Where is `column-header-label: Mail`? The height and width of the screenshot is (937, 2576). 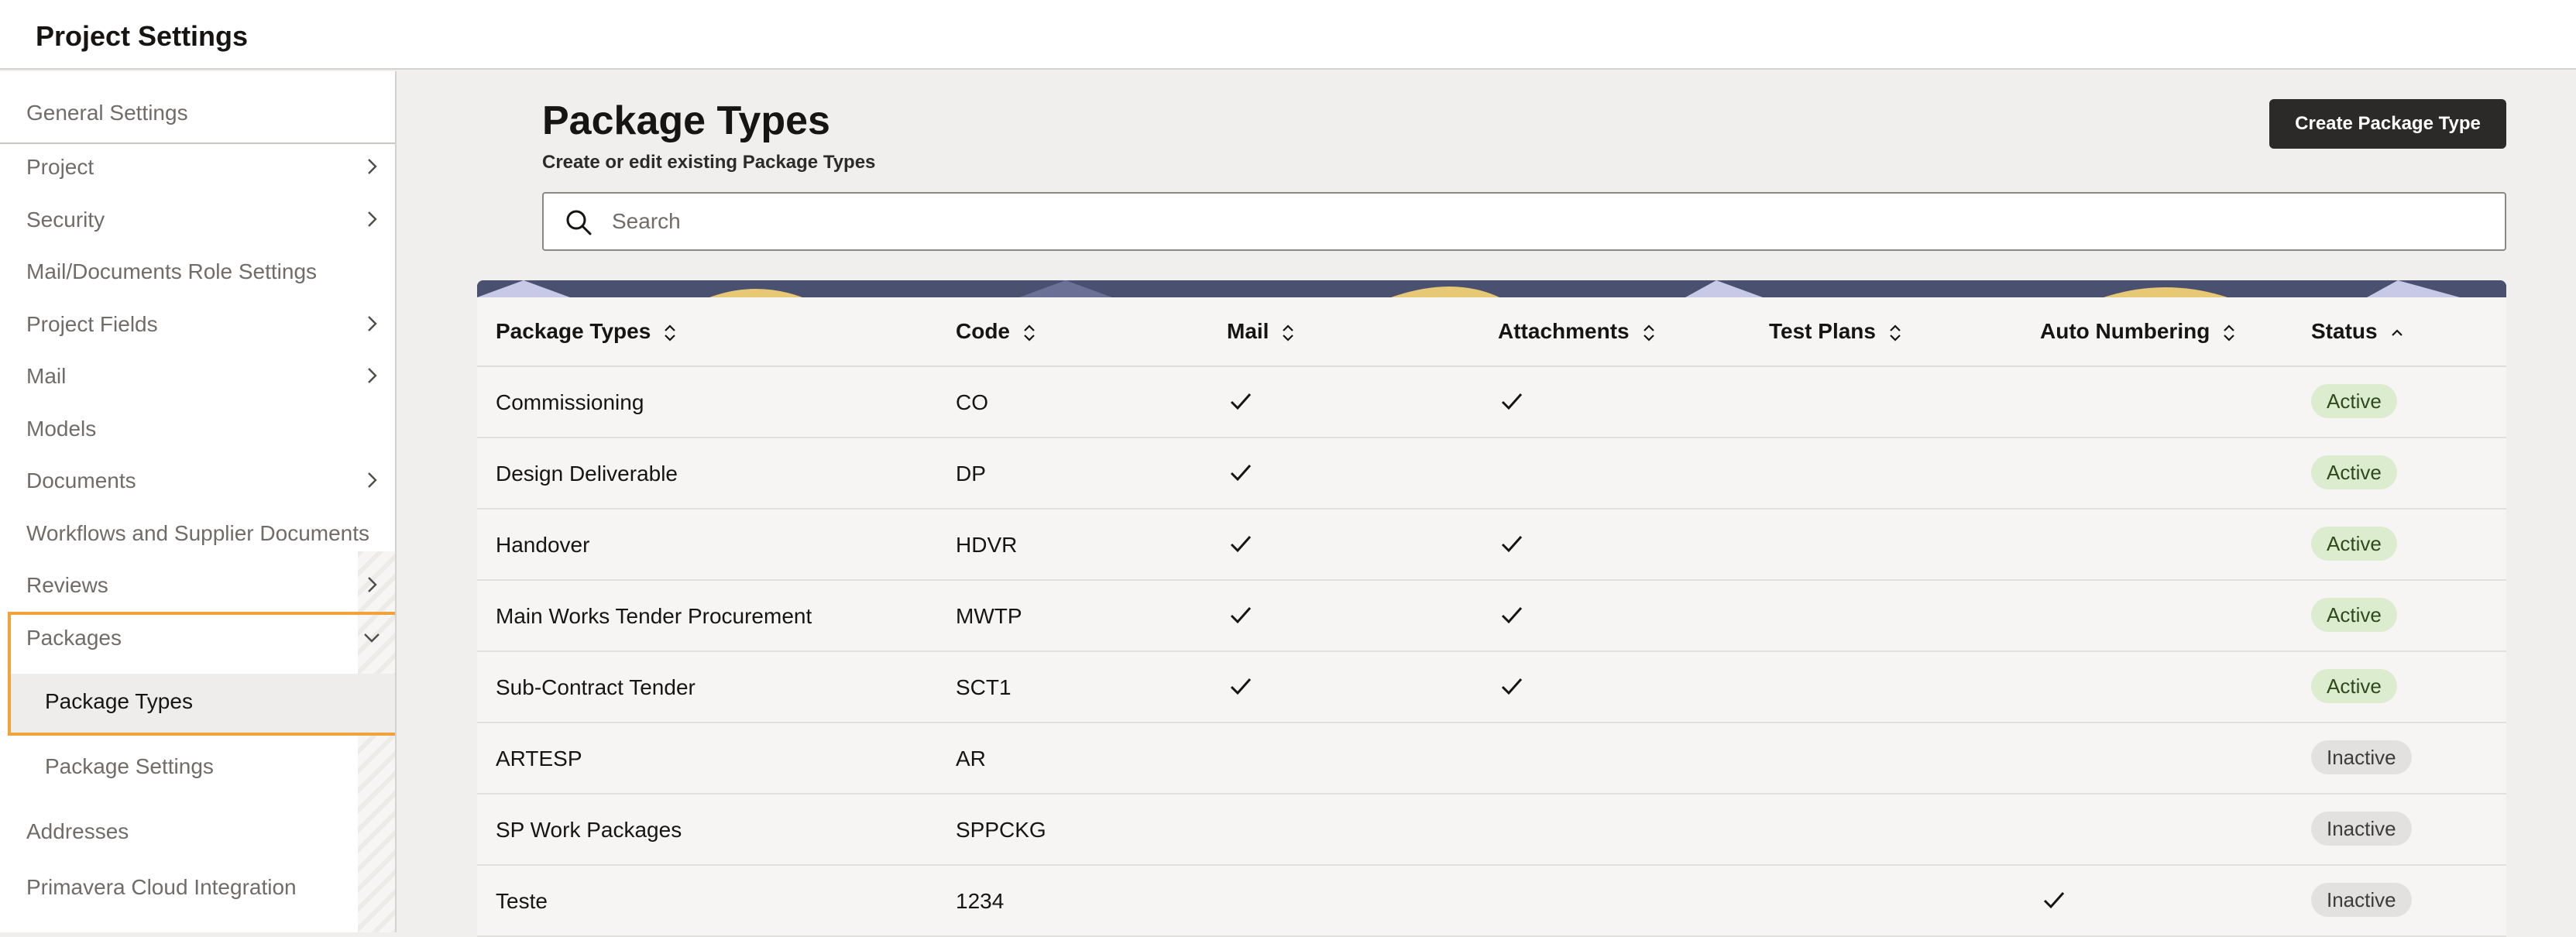 column-header-label: Mail is located at coordinates (1248, 331).